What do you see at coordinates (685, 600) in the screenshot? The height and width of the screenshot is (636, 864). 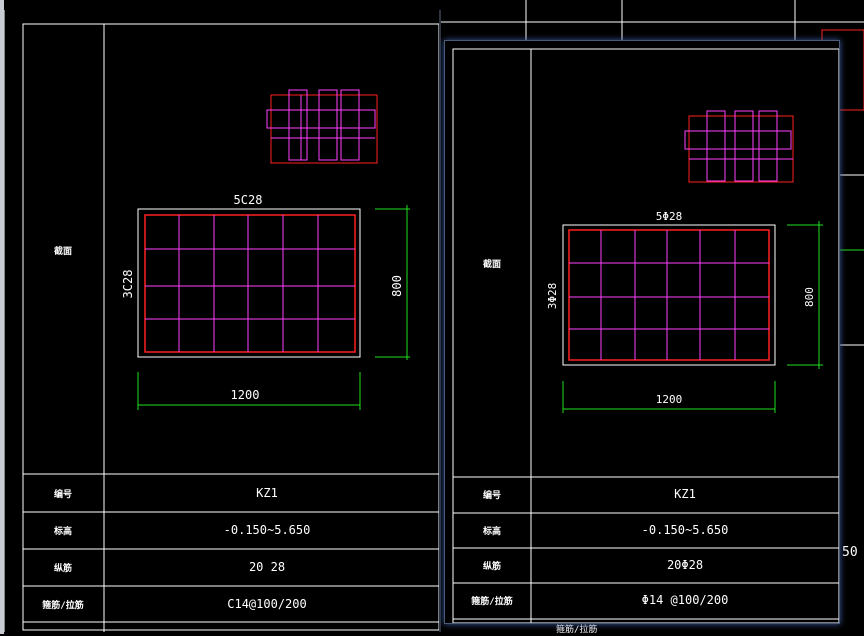 I see `row-value-stirrup: Φ14 @100/200` at bounding box center [685, 600].